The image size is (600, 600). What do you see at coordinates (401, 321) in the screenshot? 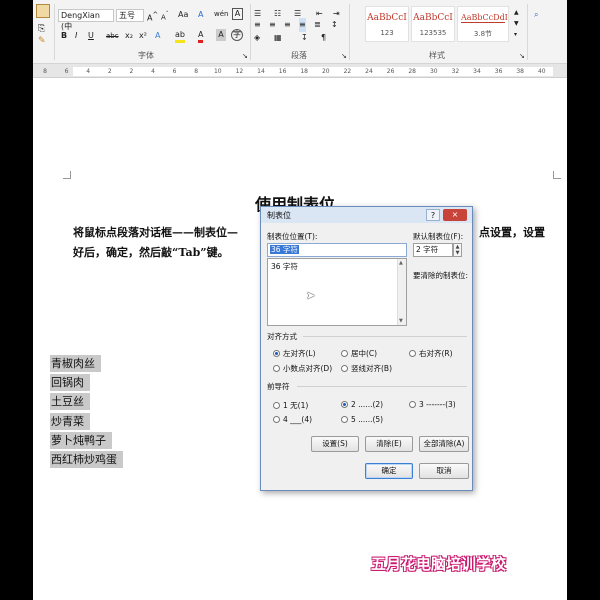
I see `scroll-down-icon: ▼` at bounding box center [401, 321].